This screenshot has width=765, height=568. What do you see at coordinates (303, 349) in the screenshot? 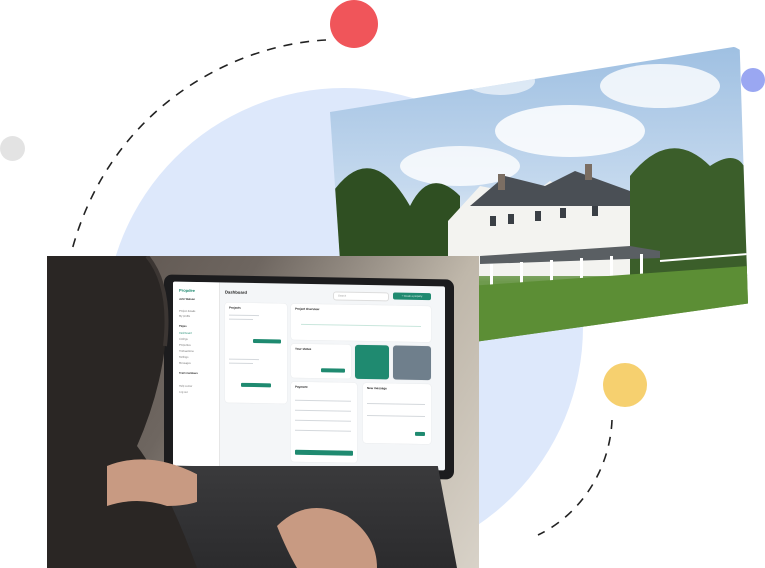
I see `status-panel-title: Your status` at bounding box center [303, 349].